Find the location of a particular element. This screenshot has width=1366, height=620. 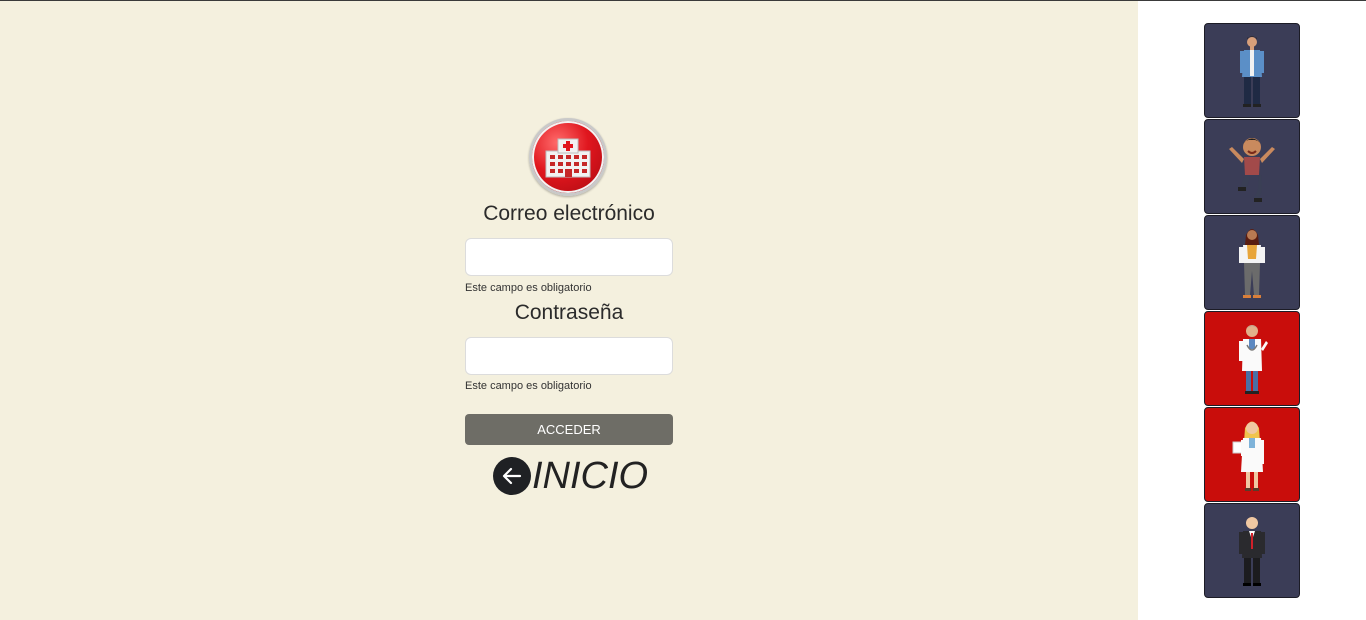

man-casual-icon is located at coordinates (1252, 71).